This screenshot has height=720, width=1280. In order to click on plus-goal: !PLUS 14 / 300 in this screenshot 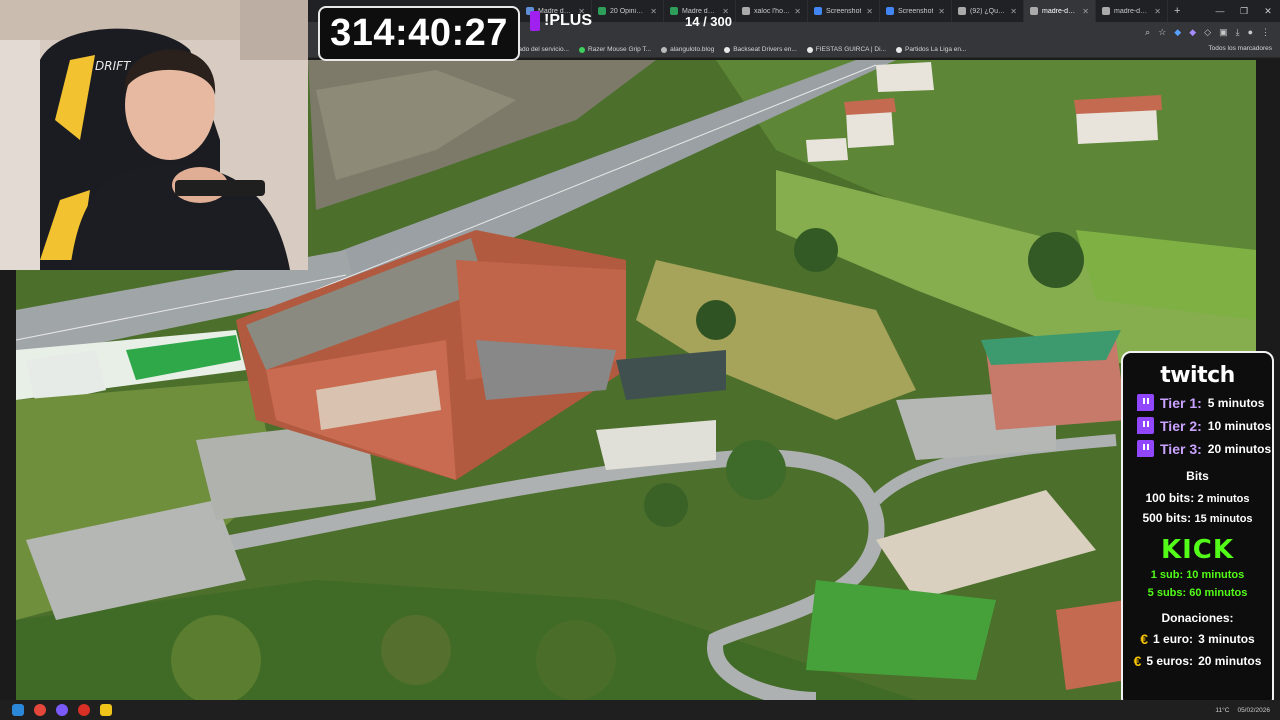, I will do `click(635, 21)`.